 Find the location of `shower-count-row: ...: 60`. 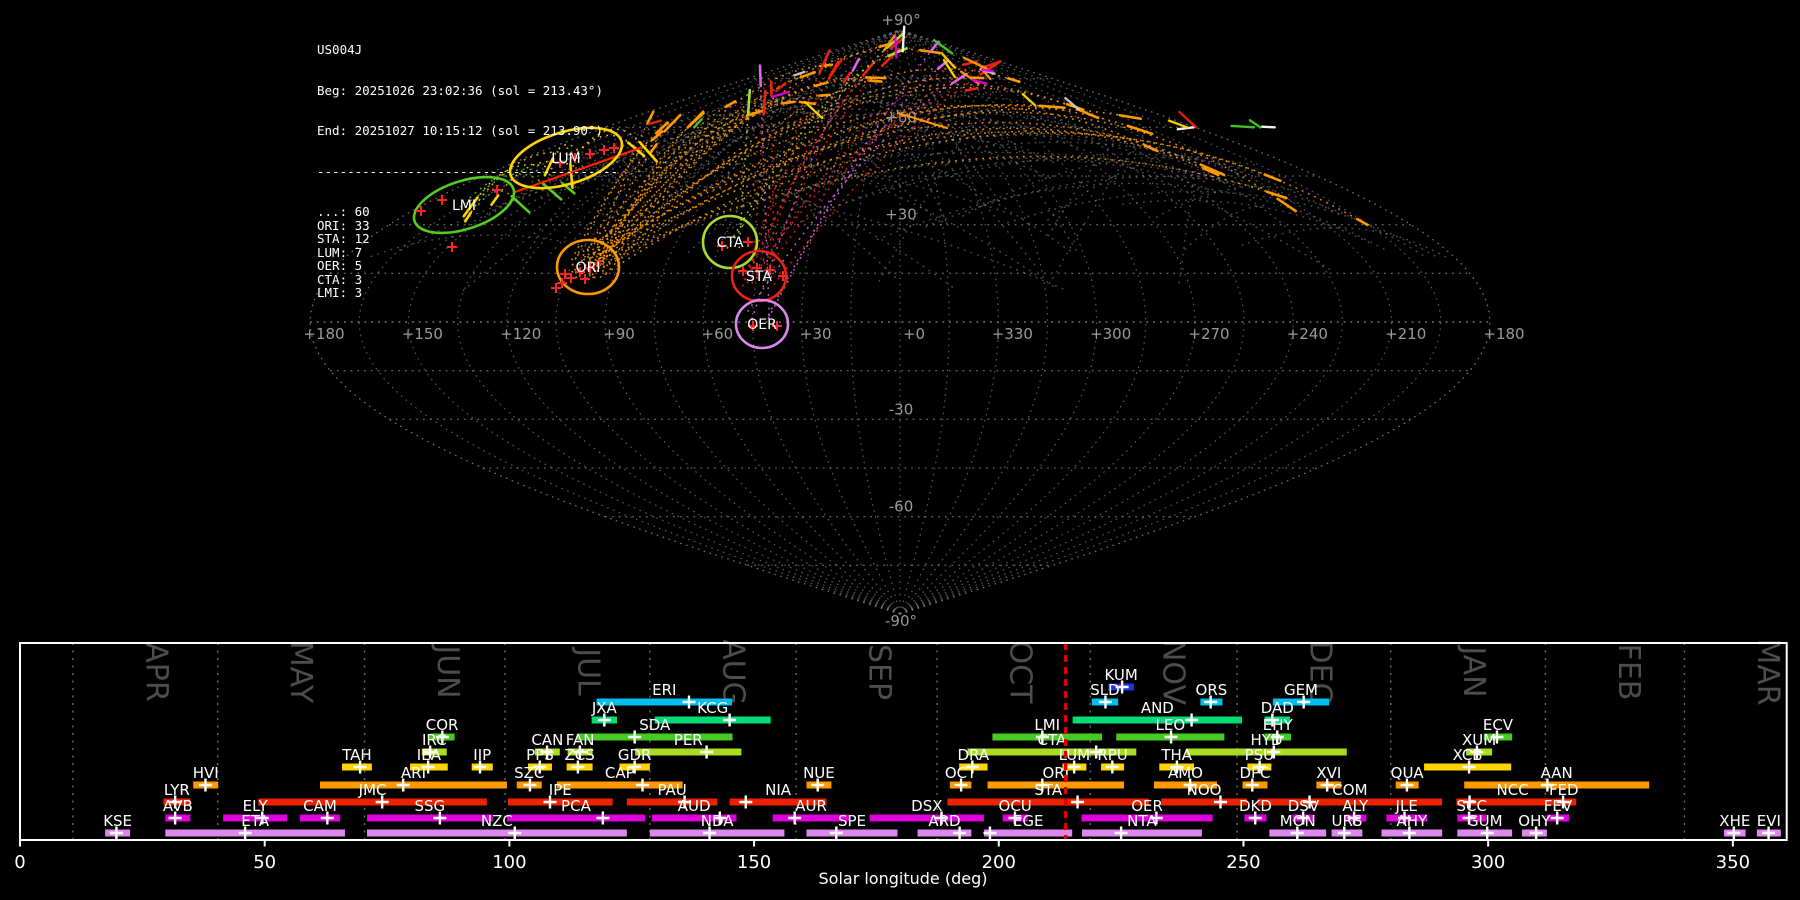

shower-count-row: ...: 60 is located at coordinates (343, 211).